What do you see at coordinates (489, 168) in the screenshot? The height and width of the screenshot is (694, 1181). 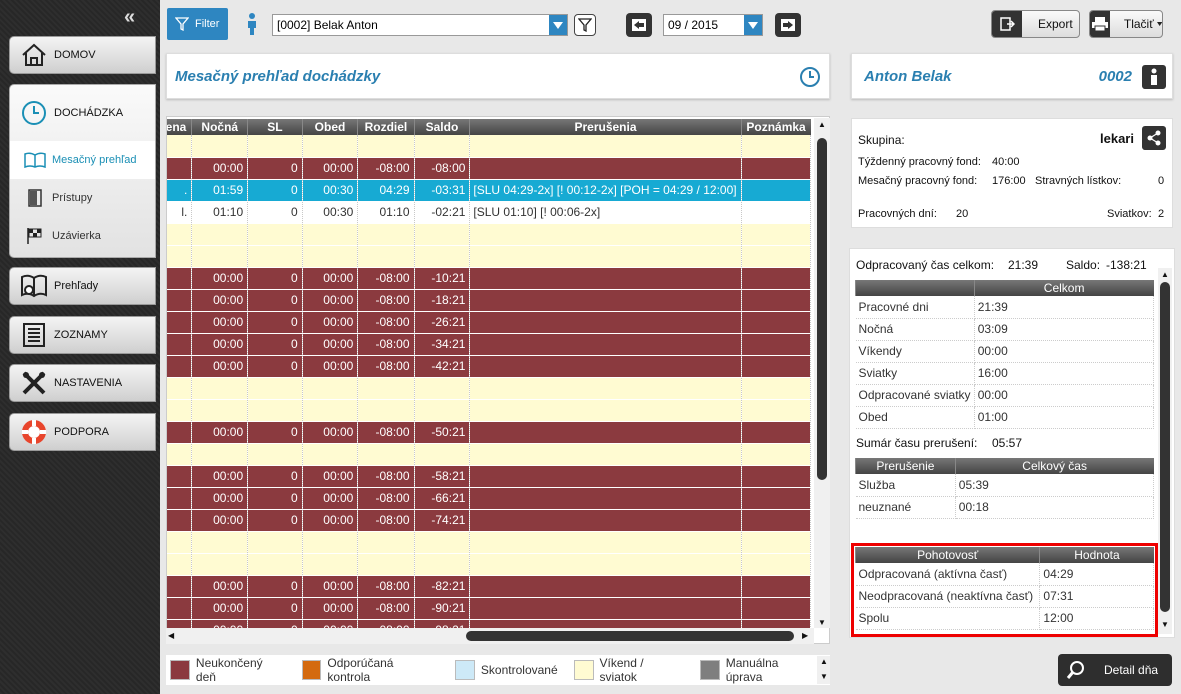 I see `table-row: 00:00 0 00:00 -08:00 -08:00` at bounding box center [489, 168].